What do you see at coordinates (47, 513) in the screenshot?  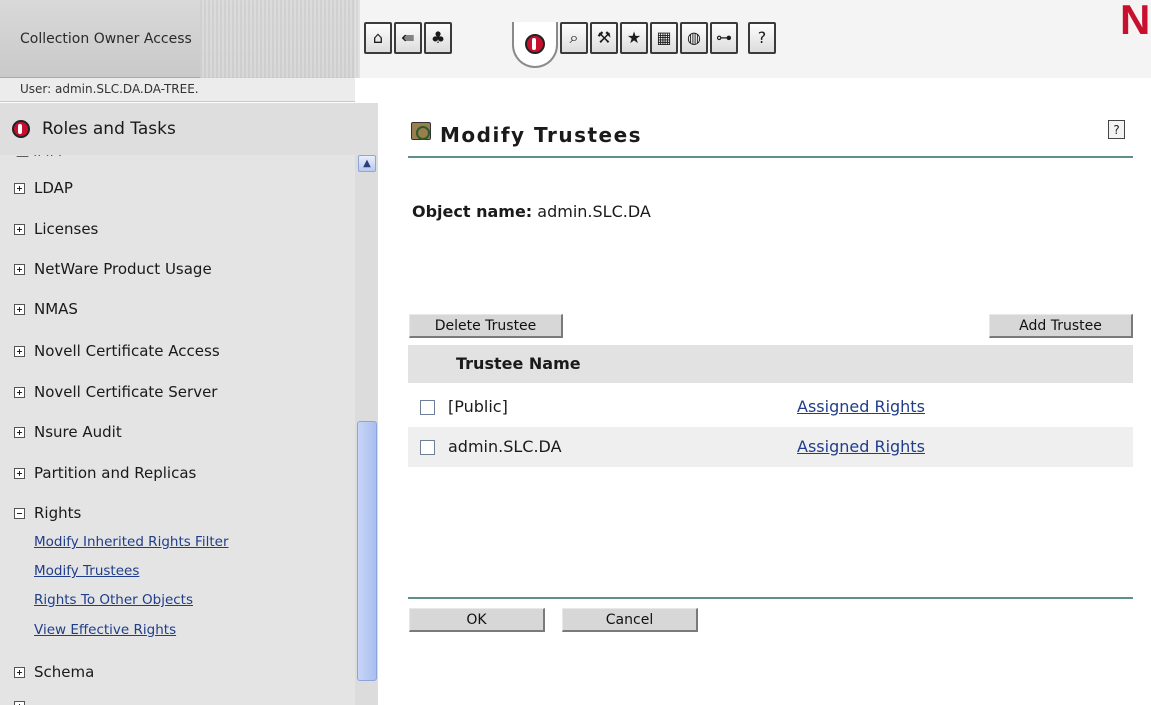 I see `sidebar-item-rights: Rights` at bounding box center [47, 513].